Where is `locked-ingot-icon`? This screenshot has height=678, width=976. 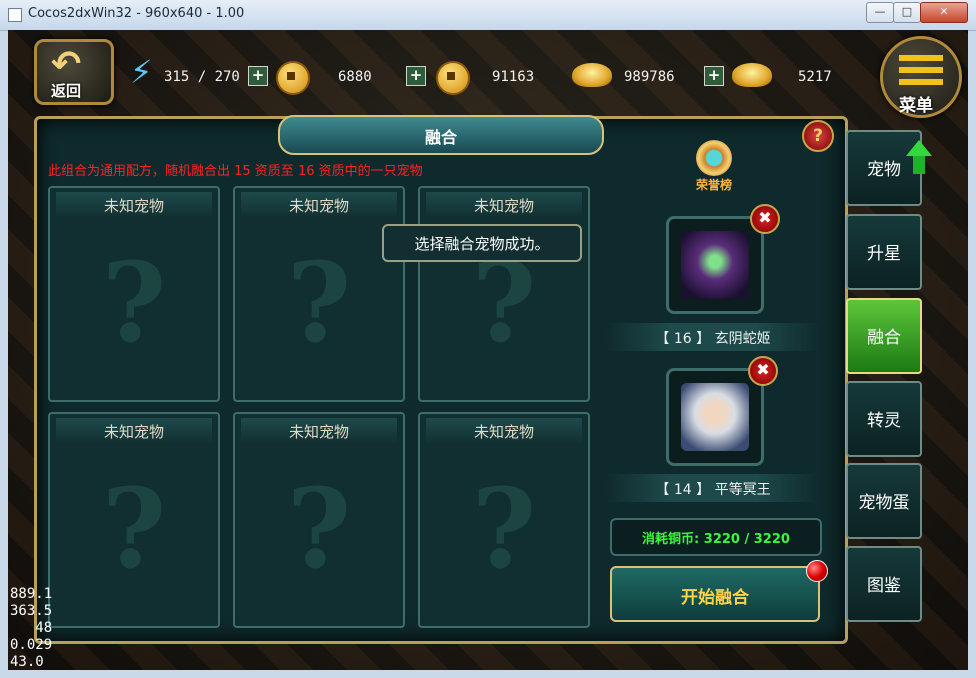 locked-ingot-icon is located at coordinates (752, 75).